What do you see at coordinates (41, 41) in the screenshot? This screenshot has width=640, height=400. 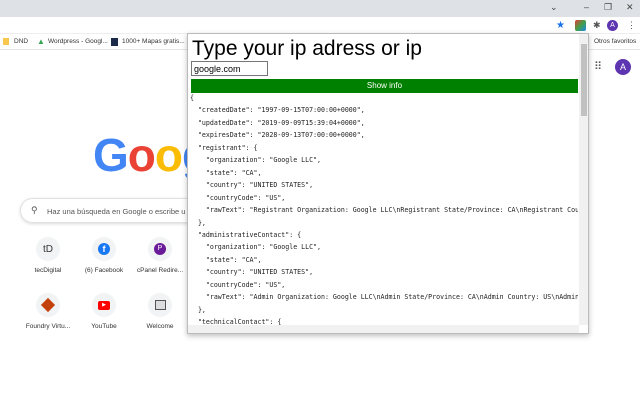 I see `drive-icon: ▲` at bounding box center [41, 41].